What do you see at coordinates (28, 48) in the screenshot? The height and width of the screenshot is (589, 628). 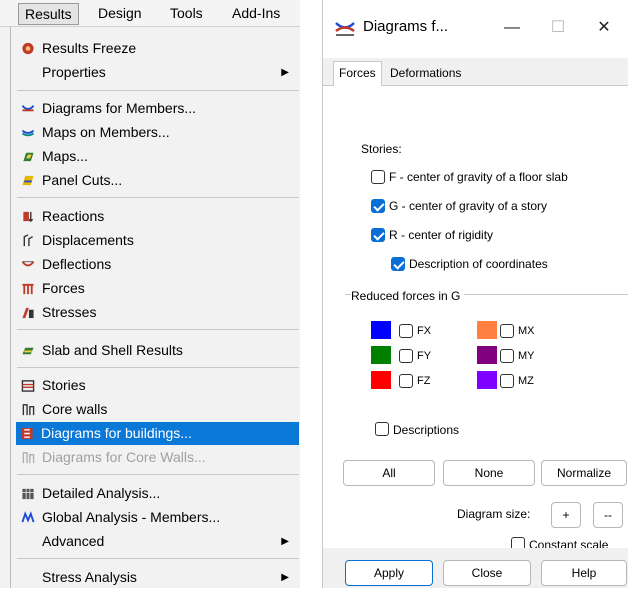 I see `freeze-icon` at bounding box center [28, 48].